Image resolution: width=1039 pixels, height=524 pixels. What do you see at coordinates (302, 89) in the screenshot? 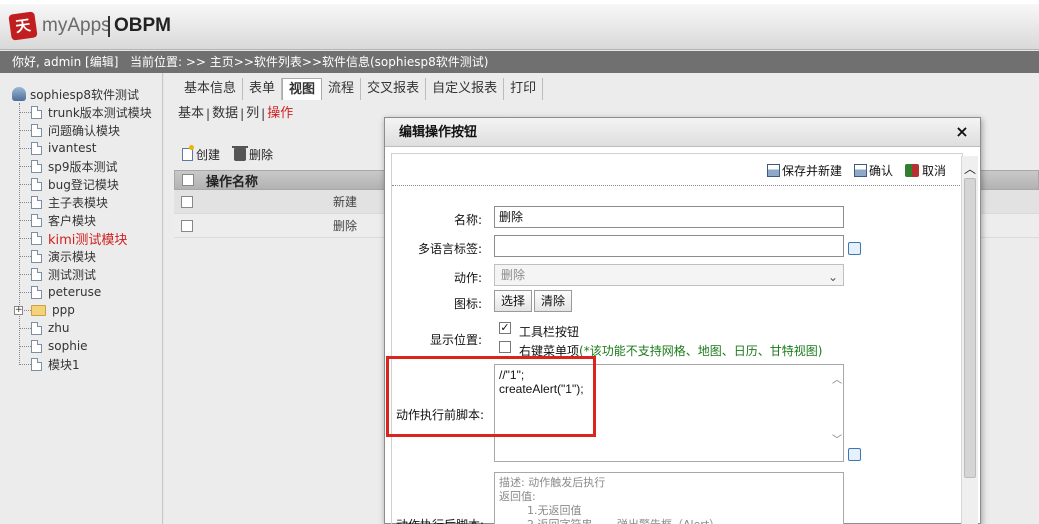
I see `tab-item: 视图` at bounding box center [302, 89].